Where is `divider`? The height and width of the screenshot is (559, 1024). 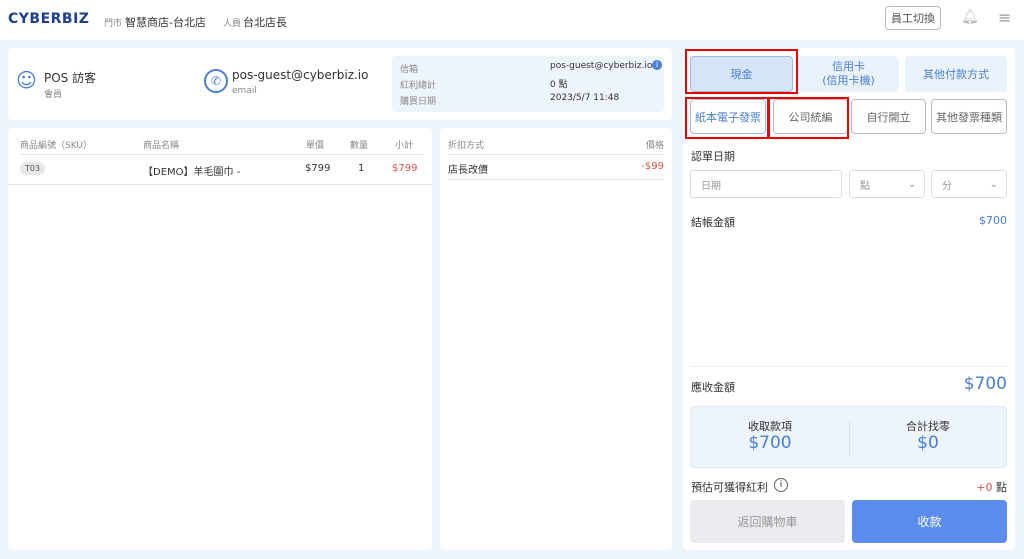 divider is located at coordinates (849, 366).